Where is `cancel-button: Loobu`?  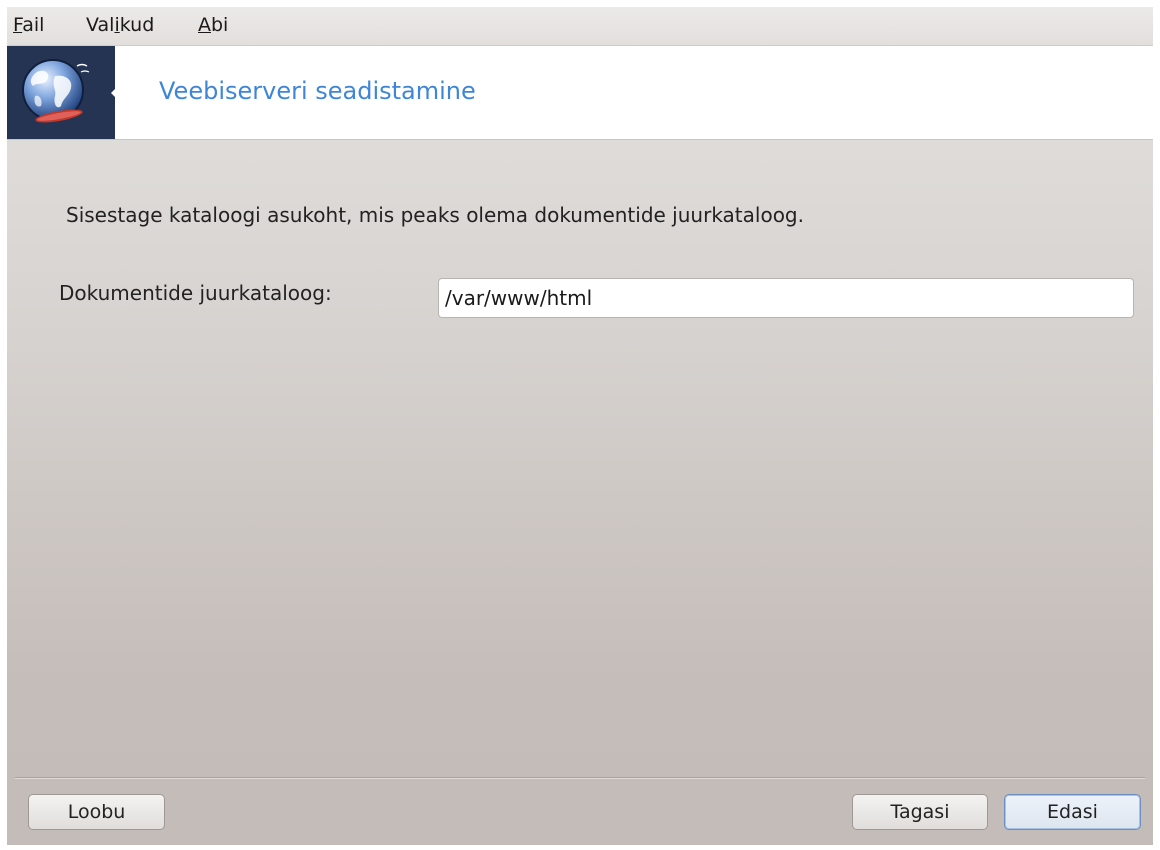 cancel-button: Loobu is located at coordinates (96, 812).